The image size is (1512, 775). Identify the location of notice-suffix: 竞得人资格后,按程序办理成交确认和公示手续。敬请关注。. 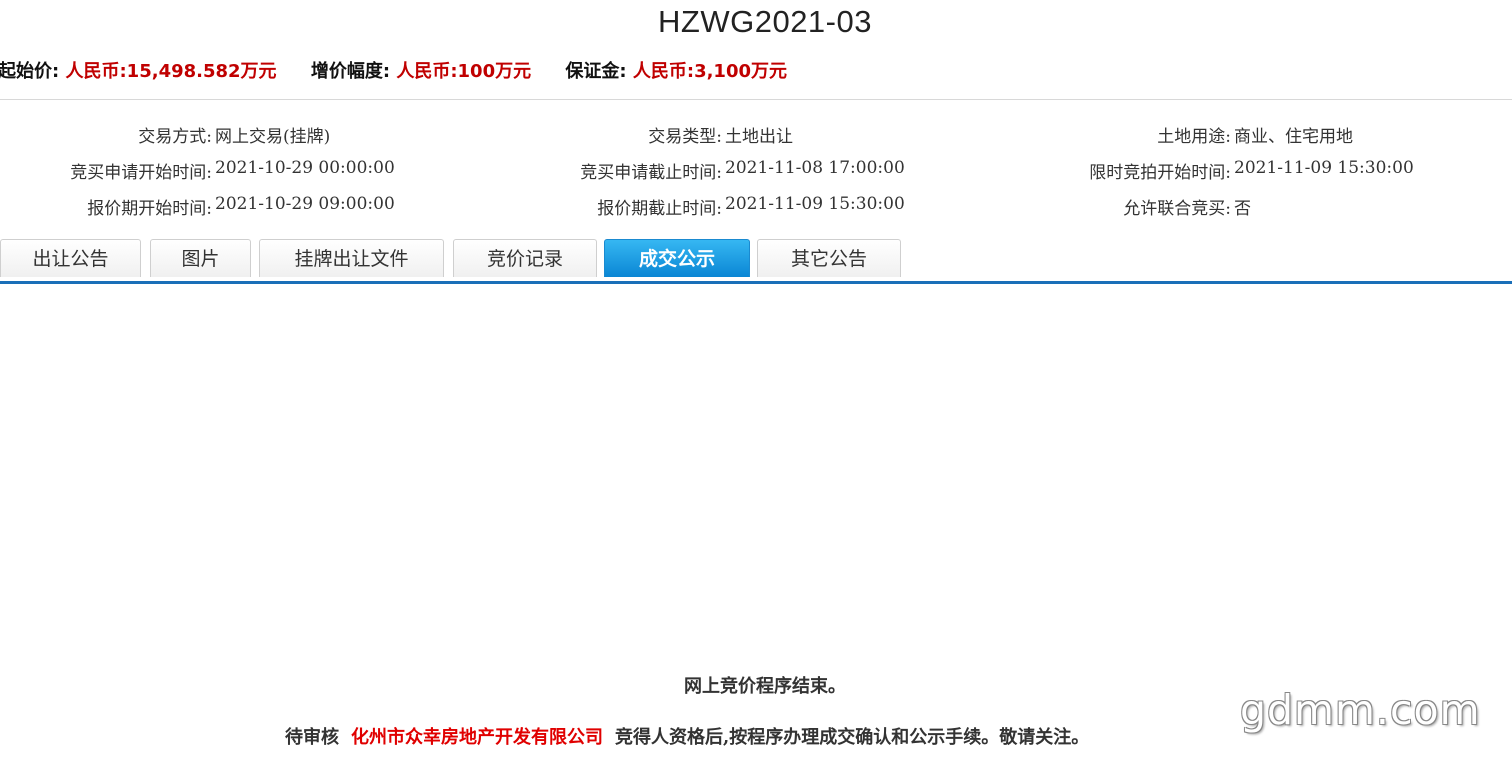
(852, 737).